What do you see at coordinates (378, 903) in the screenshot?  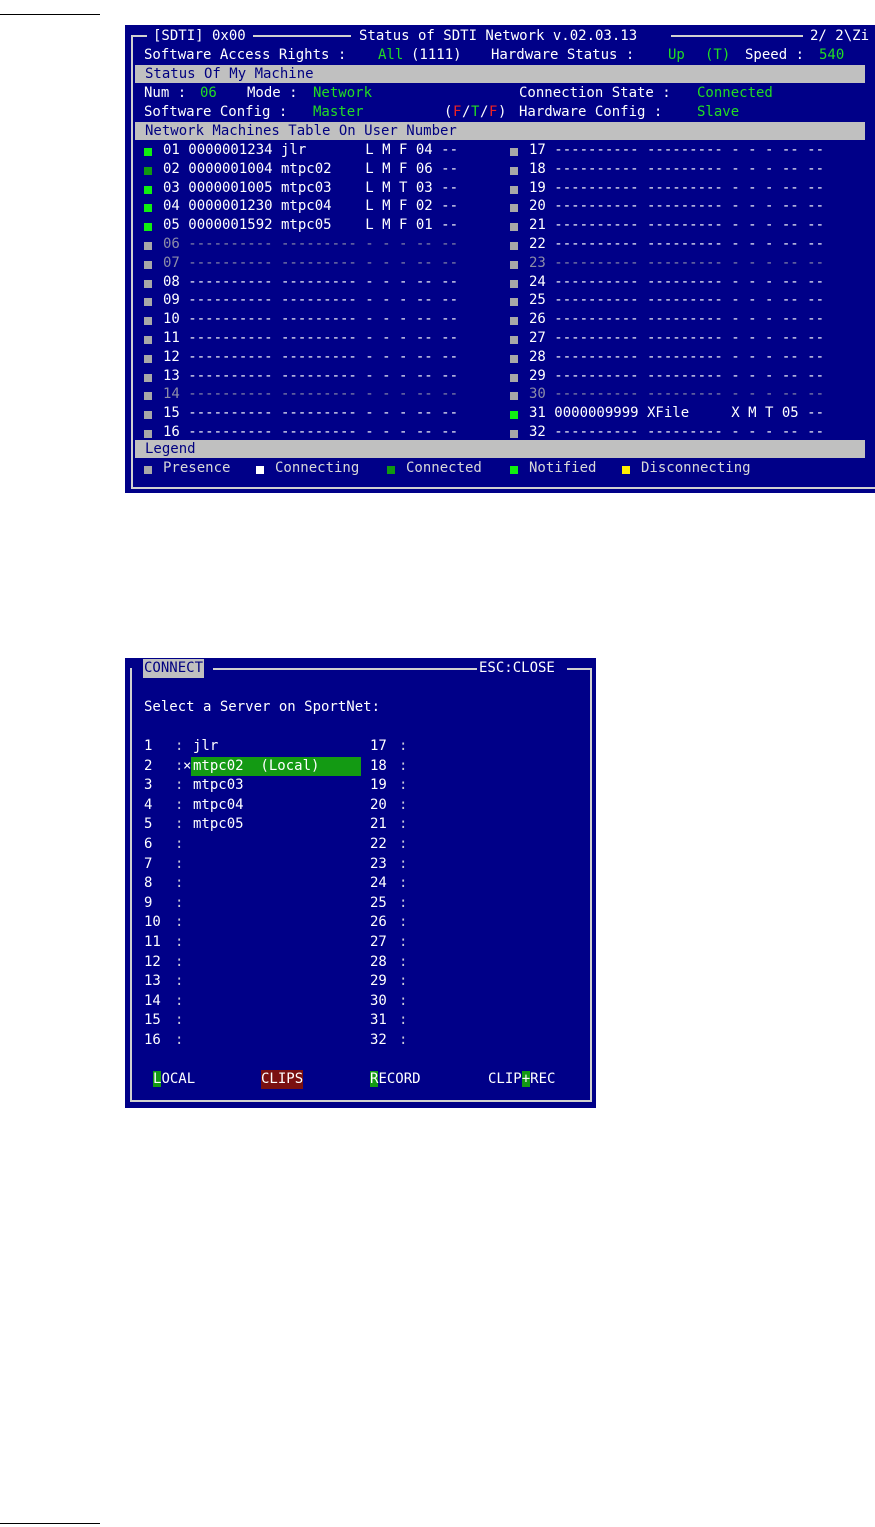 I see `server-number: 25` at bounding box center [378, 903].